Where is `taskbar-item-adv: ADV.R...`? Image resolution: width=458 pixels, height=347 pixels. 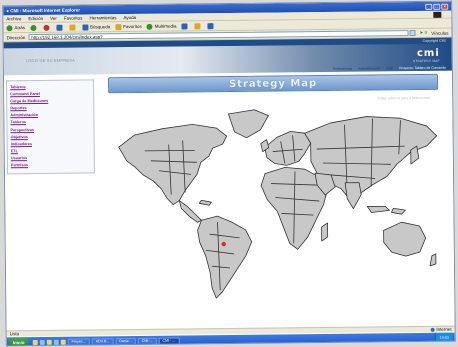
taskbar-item-adv: ADV.R... is located at coordinates (102, 341).